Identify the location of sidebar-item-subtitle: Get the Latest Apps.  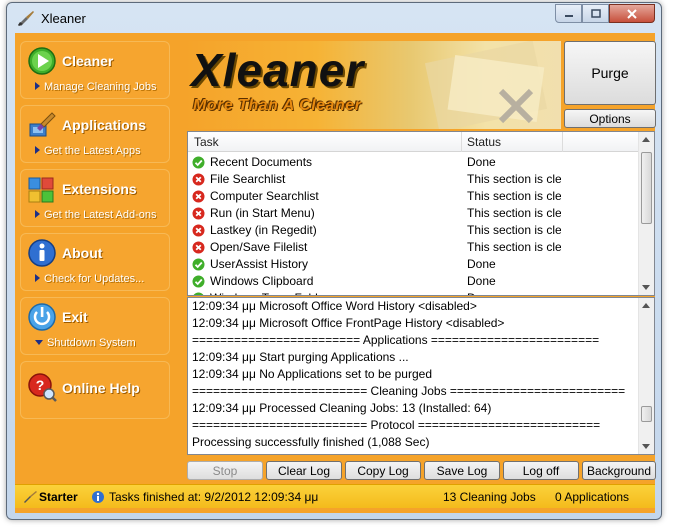
(88, 151).